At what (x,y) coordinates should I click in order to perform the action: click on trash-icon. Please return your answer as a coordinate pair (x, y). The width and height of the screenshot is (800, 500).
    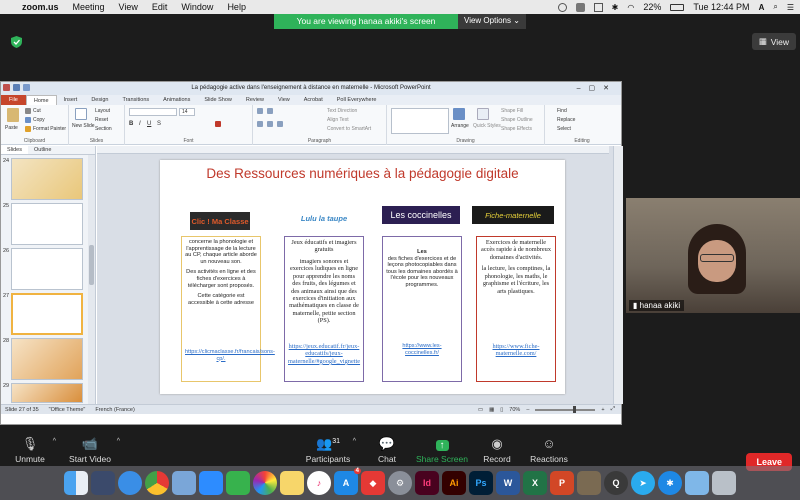
    Looking at the image, I should click on (724, 483).